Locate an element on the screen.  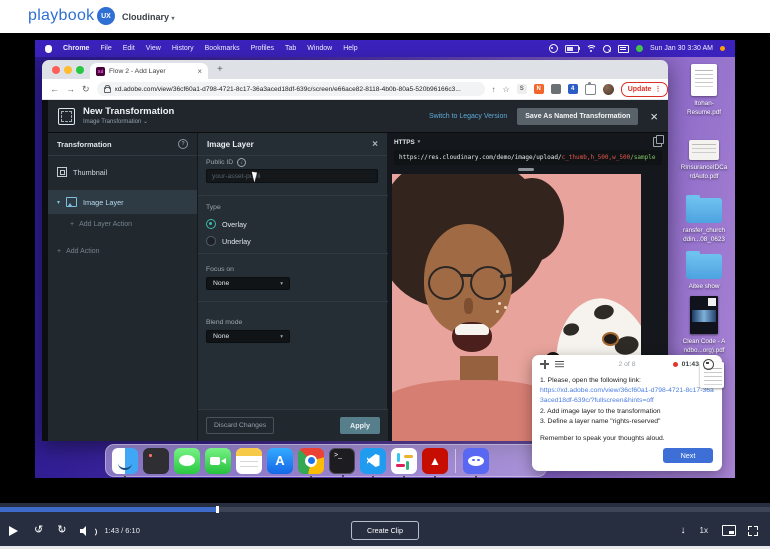
back-icon: ← is located at coordinates (54, 89).